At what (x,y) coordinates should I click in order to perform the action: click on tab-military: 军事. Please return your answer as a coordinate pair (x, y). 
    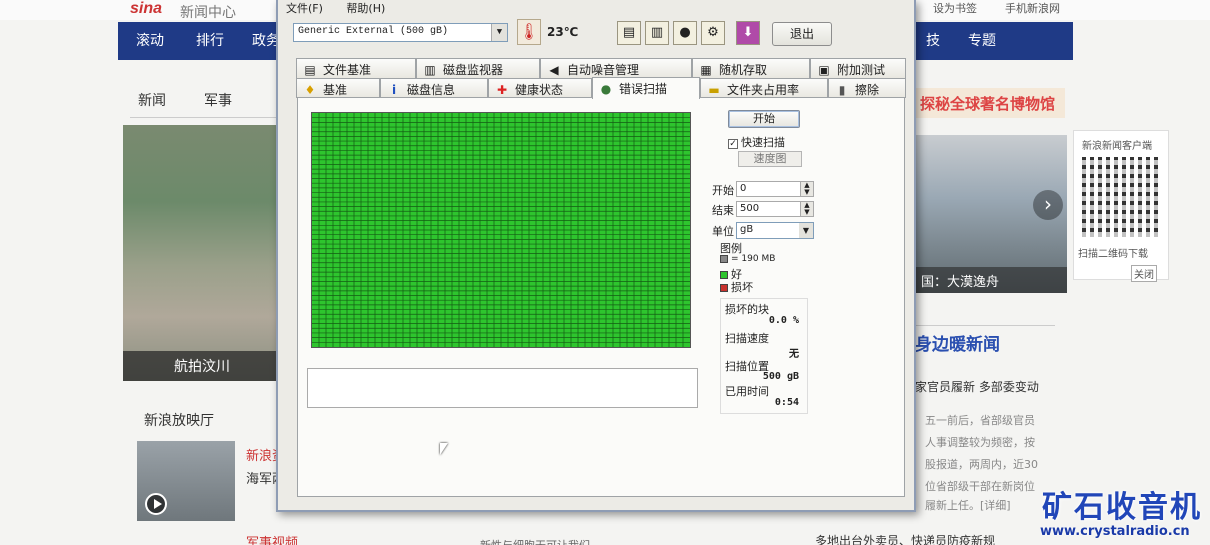
    Looking at the image, I should click on (218, 100).